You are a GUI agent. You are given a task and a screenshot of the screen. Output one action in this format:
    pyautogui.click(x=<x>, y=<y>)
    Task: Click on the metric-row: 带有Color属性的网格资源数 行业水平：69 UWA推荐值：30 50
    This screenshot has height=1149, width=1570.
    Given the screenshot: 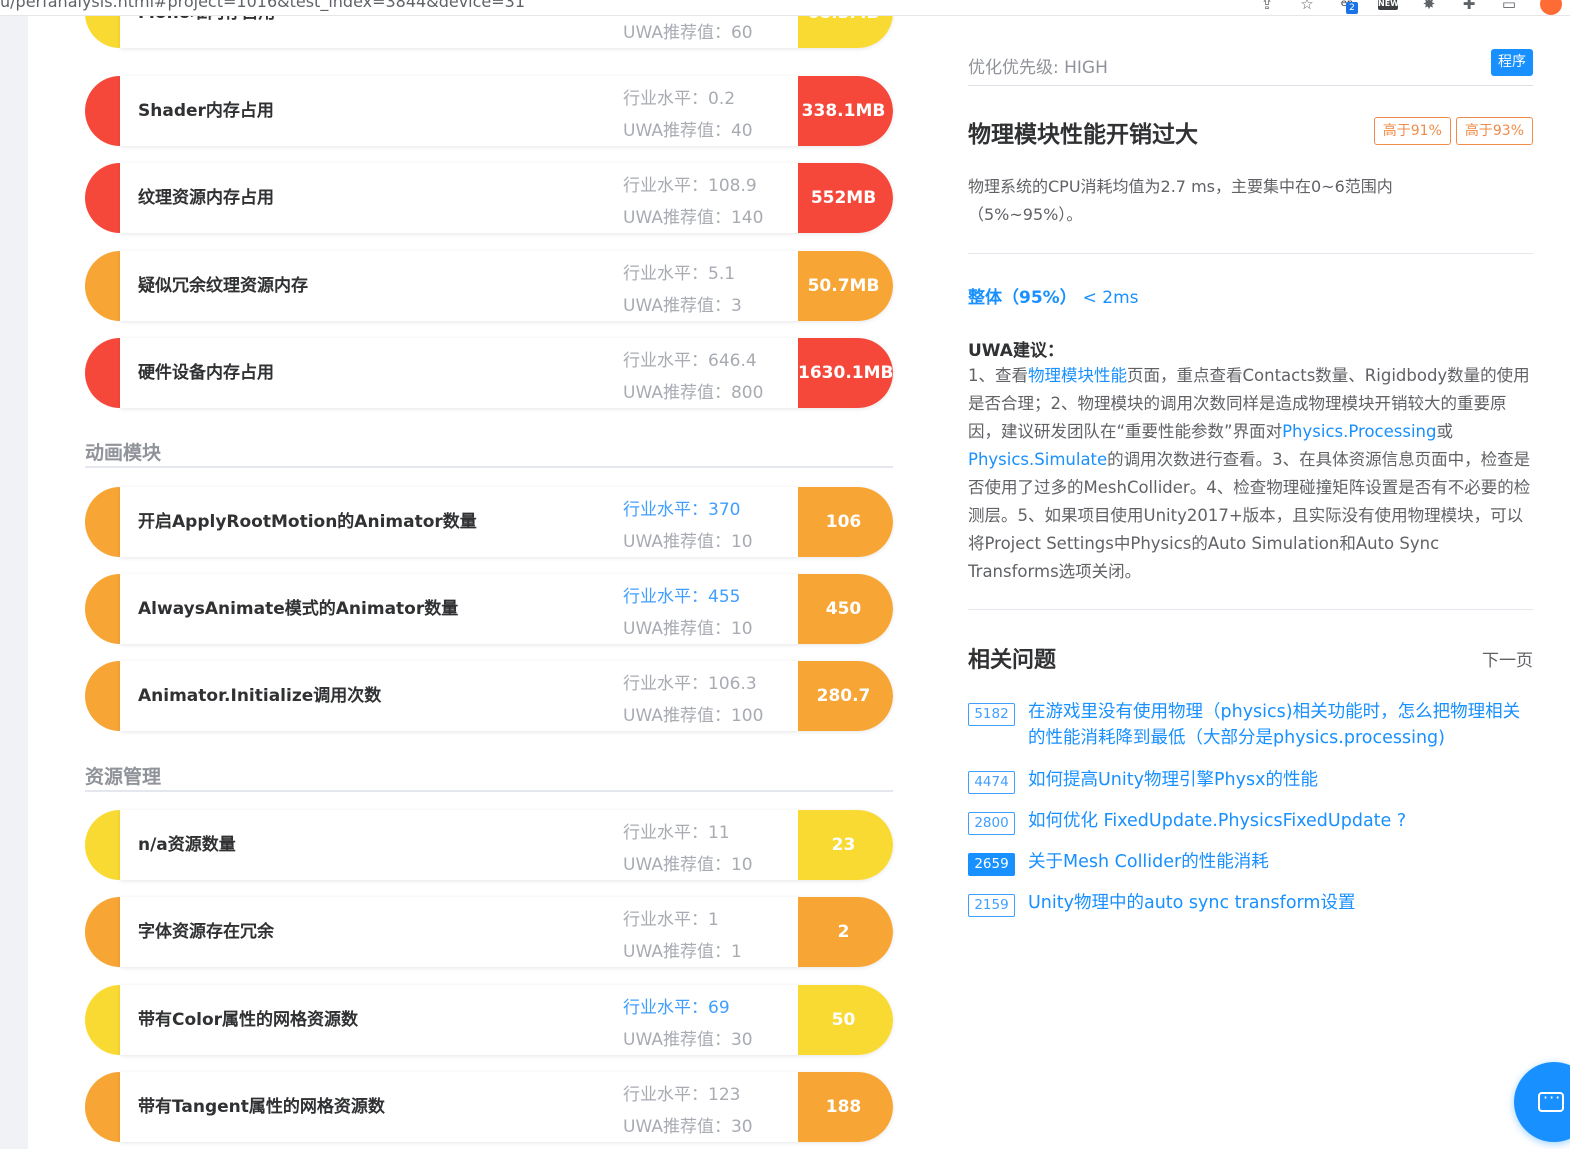 What is the action you would take?
    pyautogui.click(x=489, y=1020)
    